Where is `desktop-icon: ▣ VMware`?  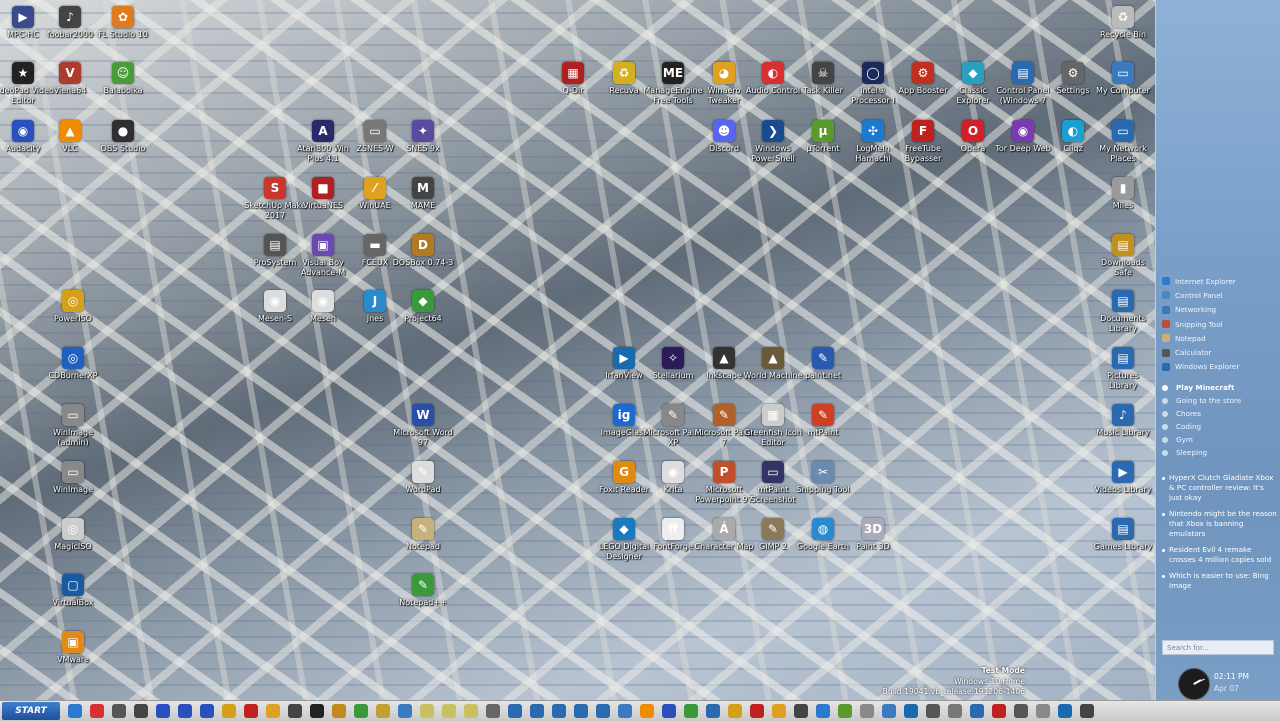 desktop-icon: ▣ VMware is located at coordinates (73, 648).